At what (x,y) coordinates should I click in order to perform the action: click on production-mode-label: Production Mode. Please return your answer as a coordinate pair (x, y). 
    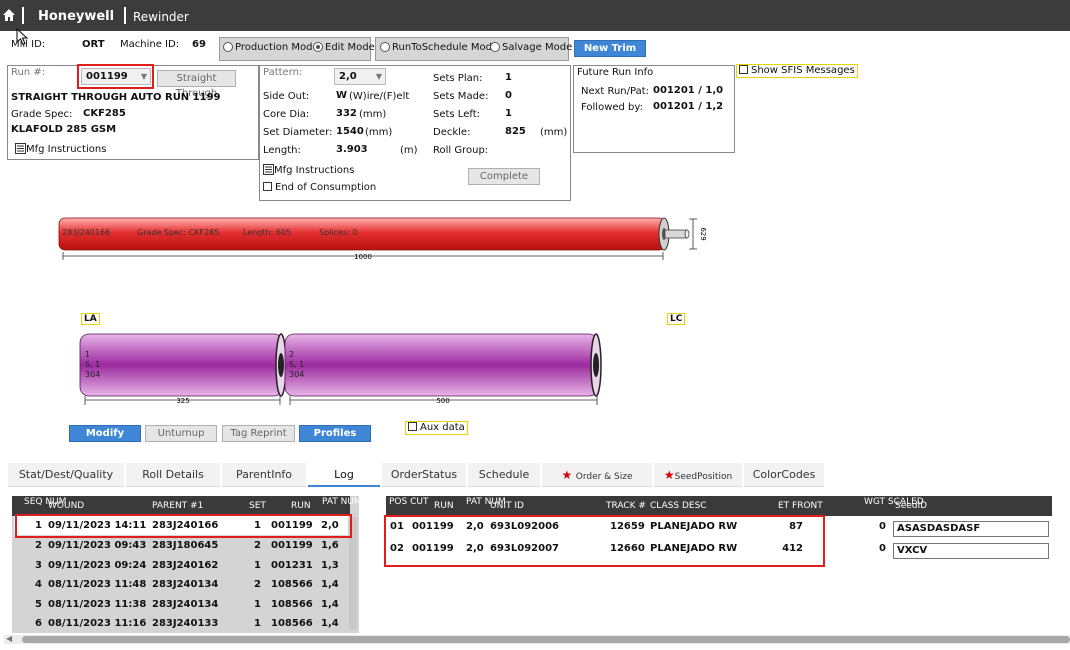
    Looking at the image, I should click on (277, 47).